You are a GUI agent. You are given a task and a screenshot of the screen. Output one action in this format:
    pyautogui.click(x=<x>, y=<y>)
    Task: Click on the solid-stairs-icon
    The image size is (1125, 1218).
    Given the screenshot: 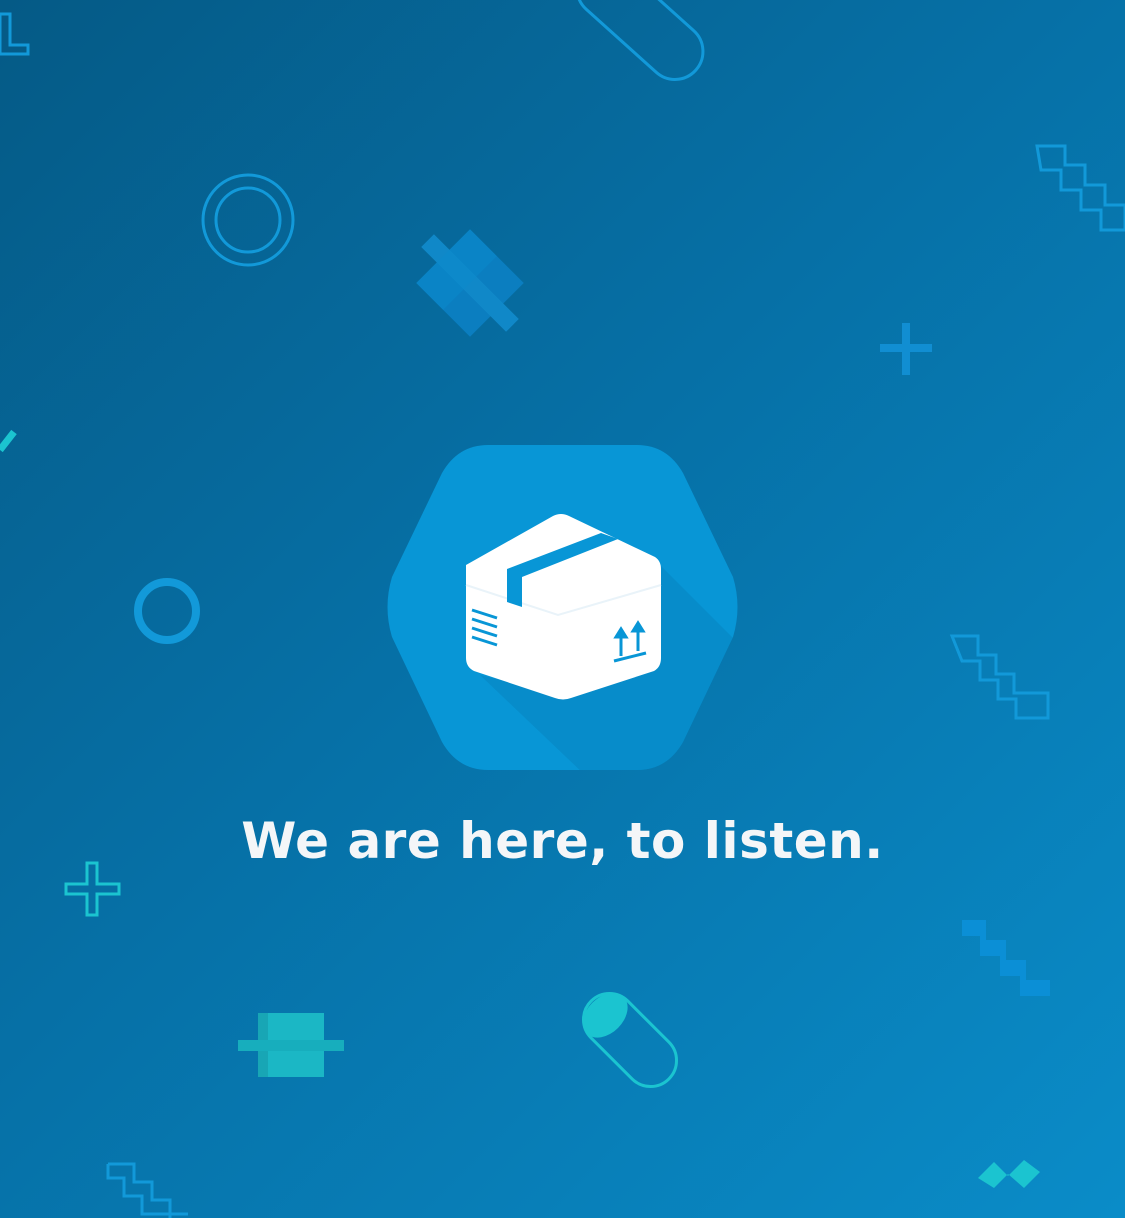 What is the action you would take?
    pyautogui.click(x=1006, y=958)
    